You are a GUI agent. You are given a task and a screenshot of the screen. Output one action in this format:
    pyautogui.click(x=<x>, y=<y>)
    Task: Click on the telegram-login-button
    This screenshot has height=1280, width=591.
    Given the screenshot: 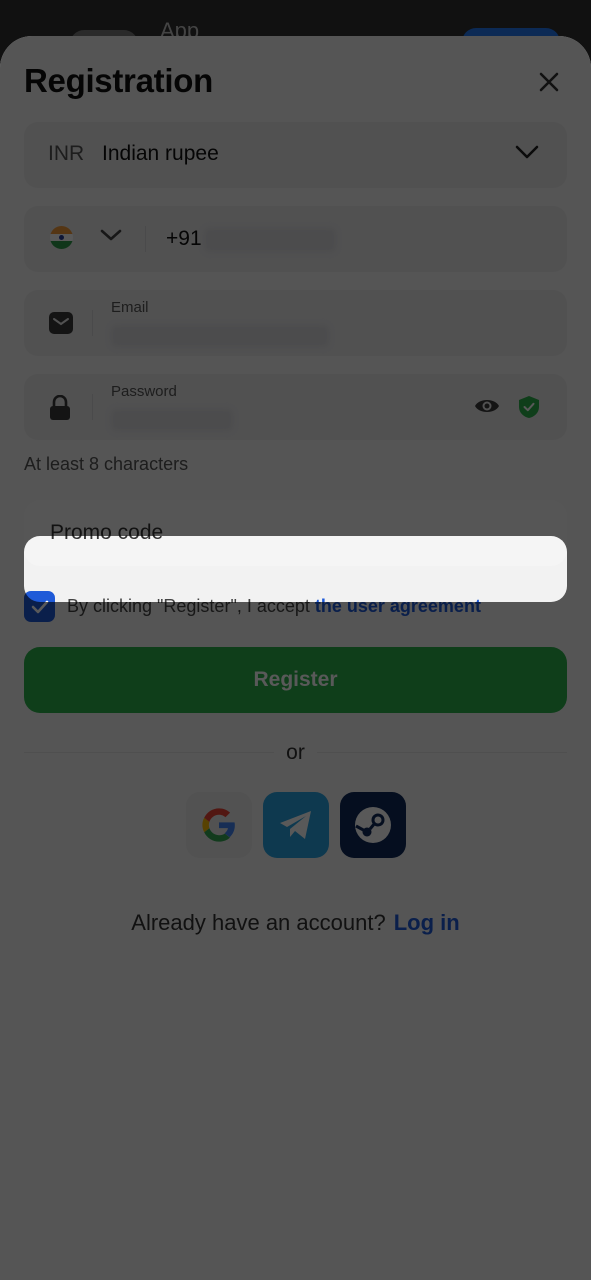 What is the action you would take?
    pyautogui.click(x=296, y=825)
    